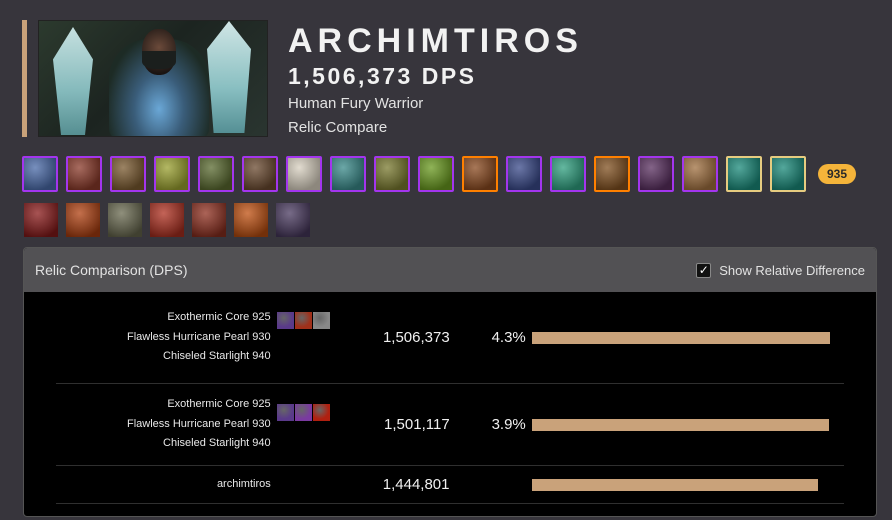 This screenshot has width=892, height=520. I want to click on necklace-icon, so click(84, 174).